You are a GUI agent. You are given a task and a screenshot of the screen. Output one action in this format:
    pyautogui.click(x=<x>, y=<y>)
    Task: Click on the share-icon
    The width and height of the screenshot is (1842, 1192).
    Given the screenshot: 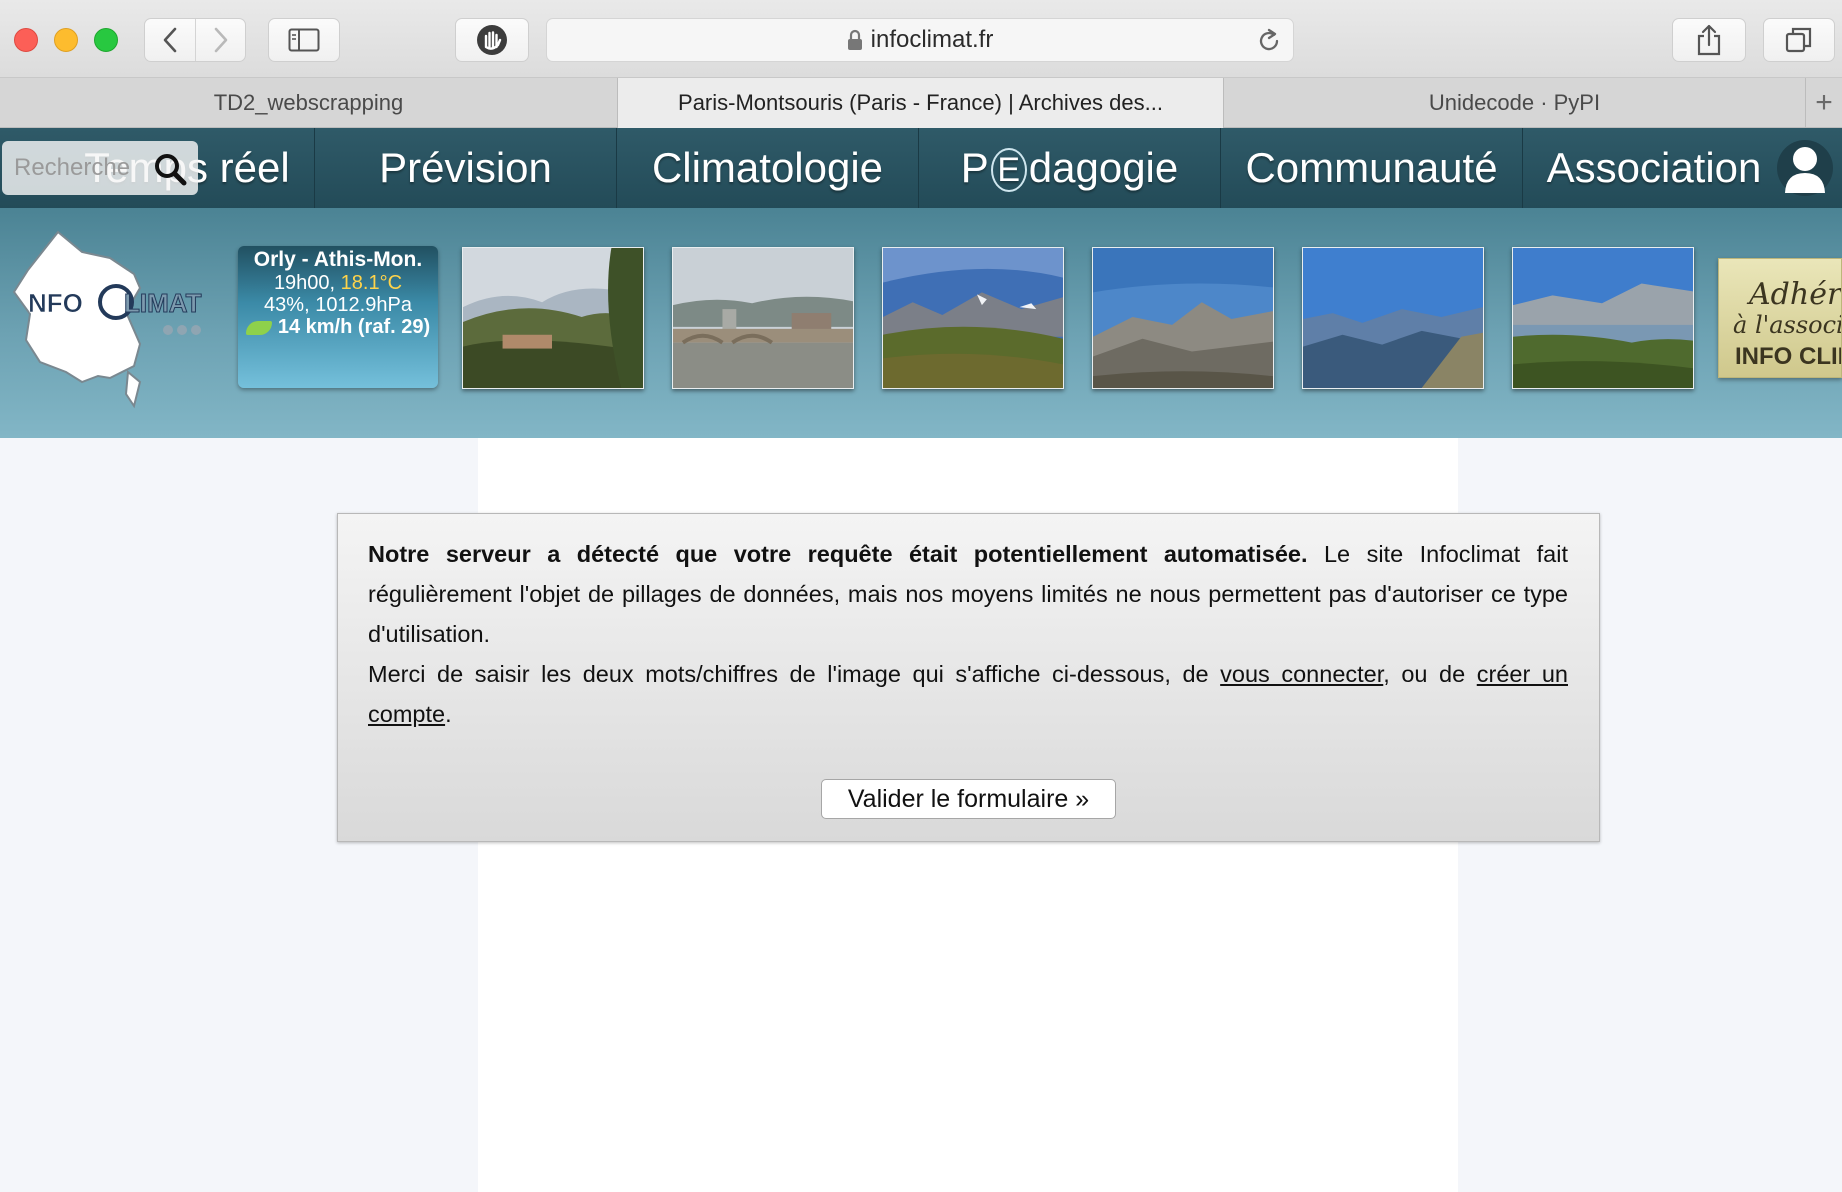 What is the action you would take?
    pyautogui.click(x=1709, y=40)
    